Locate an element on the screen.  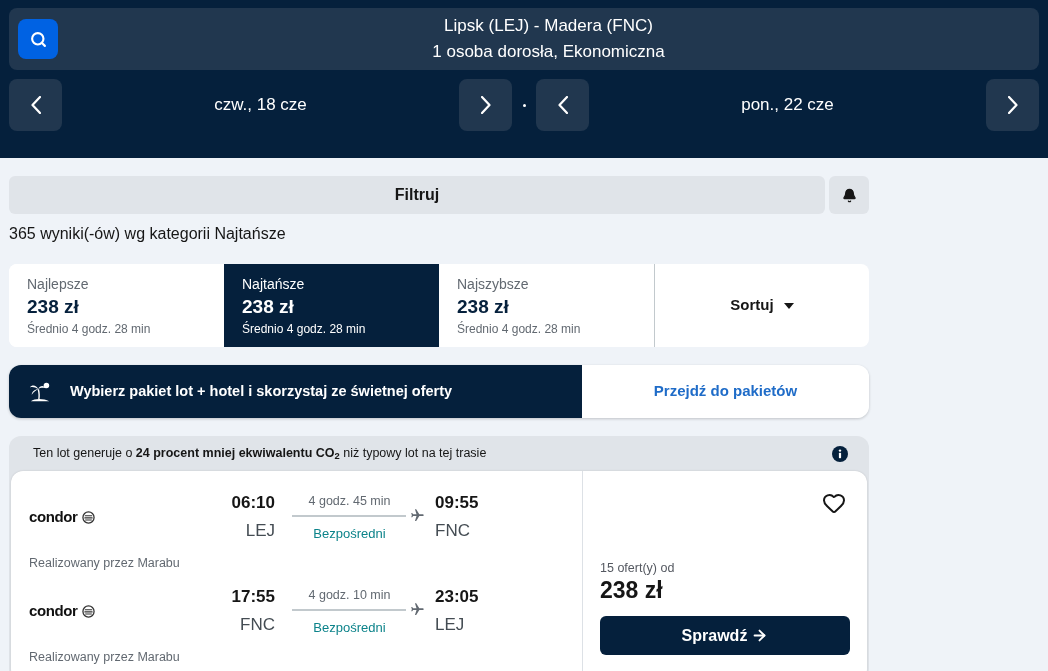
offers-count: 15 ofert(y) od is located at coordinates (638, 568).